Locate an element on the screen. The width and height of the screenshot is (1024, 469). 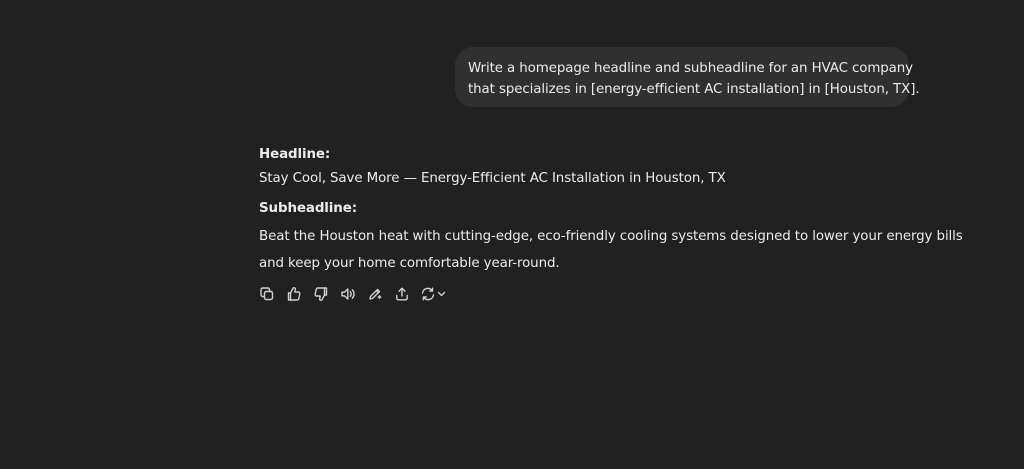
read-aloud-button is located at coordinates (348, 294).